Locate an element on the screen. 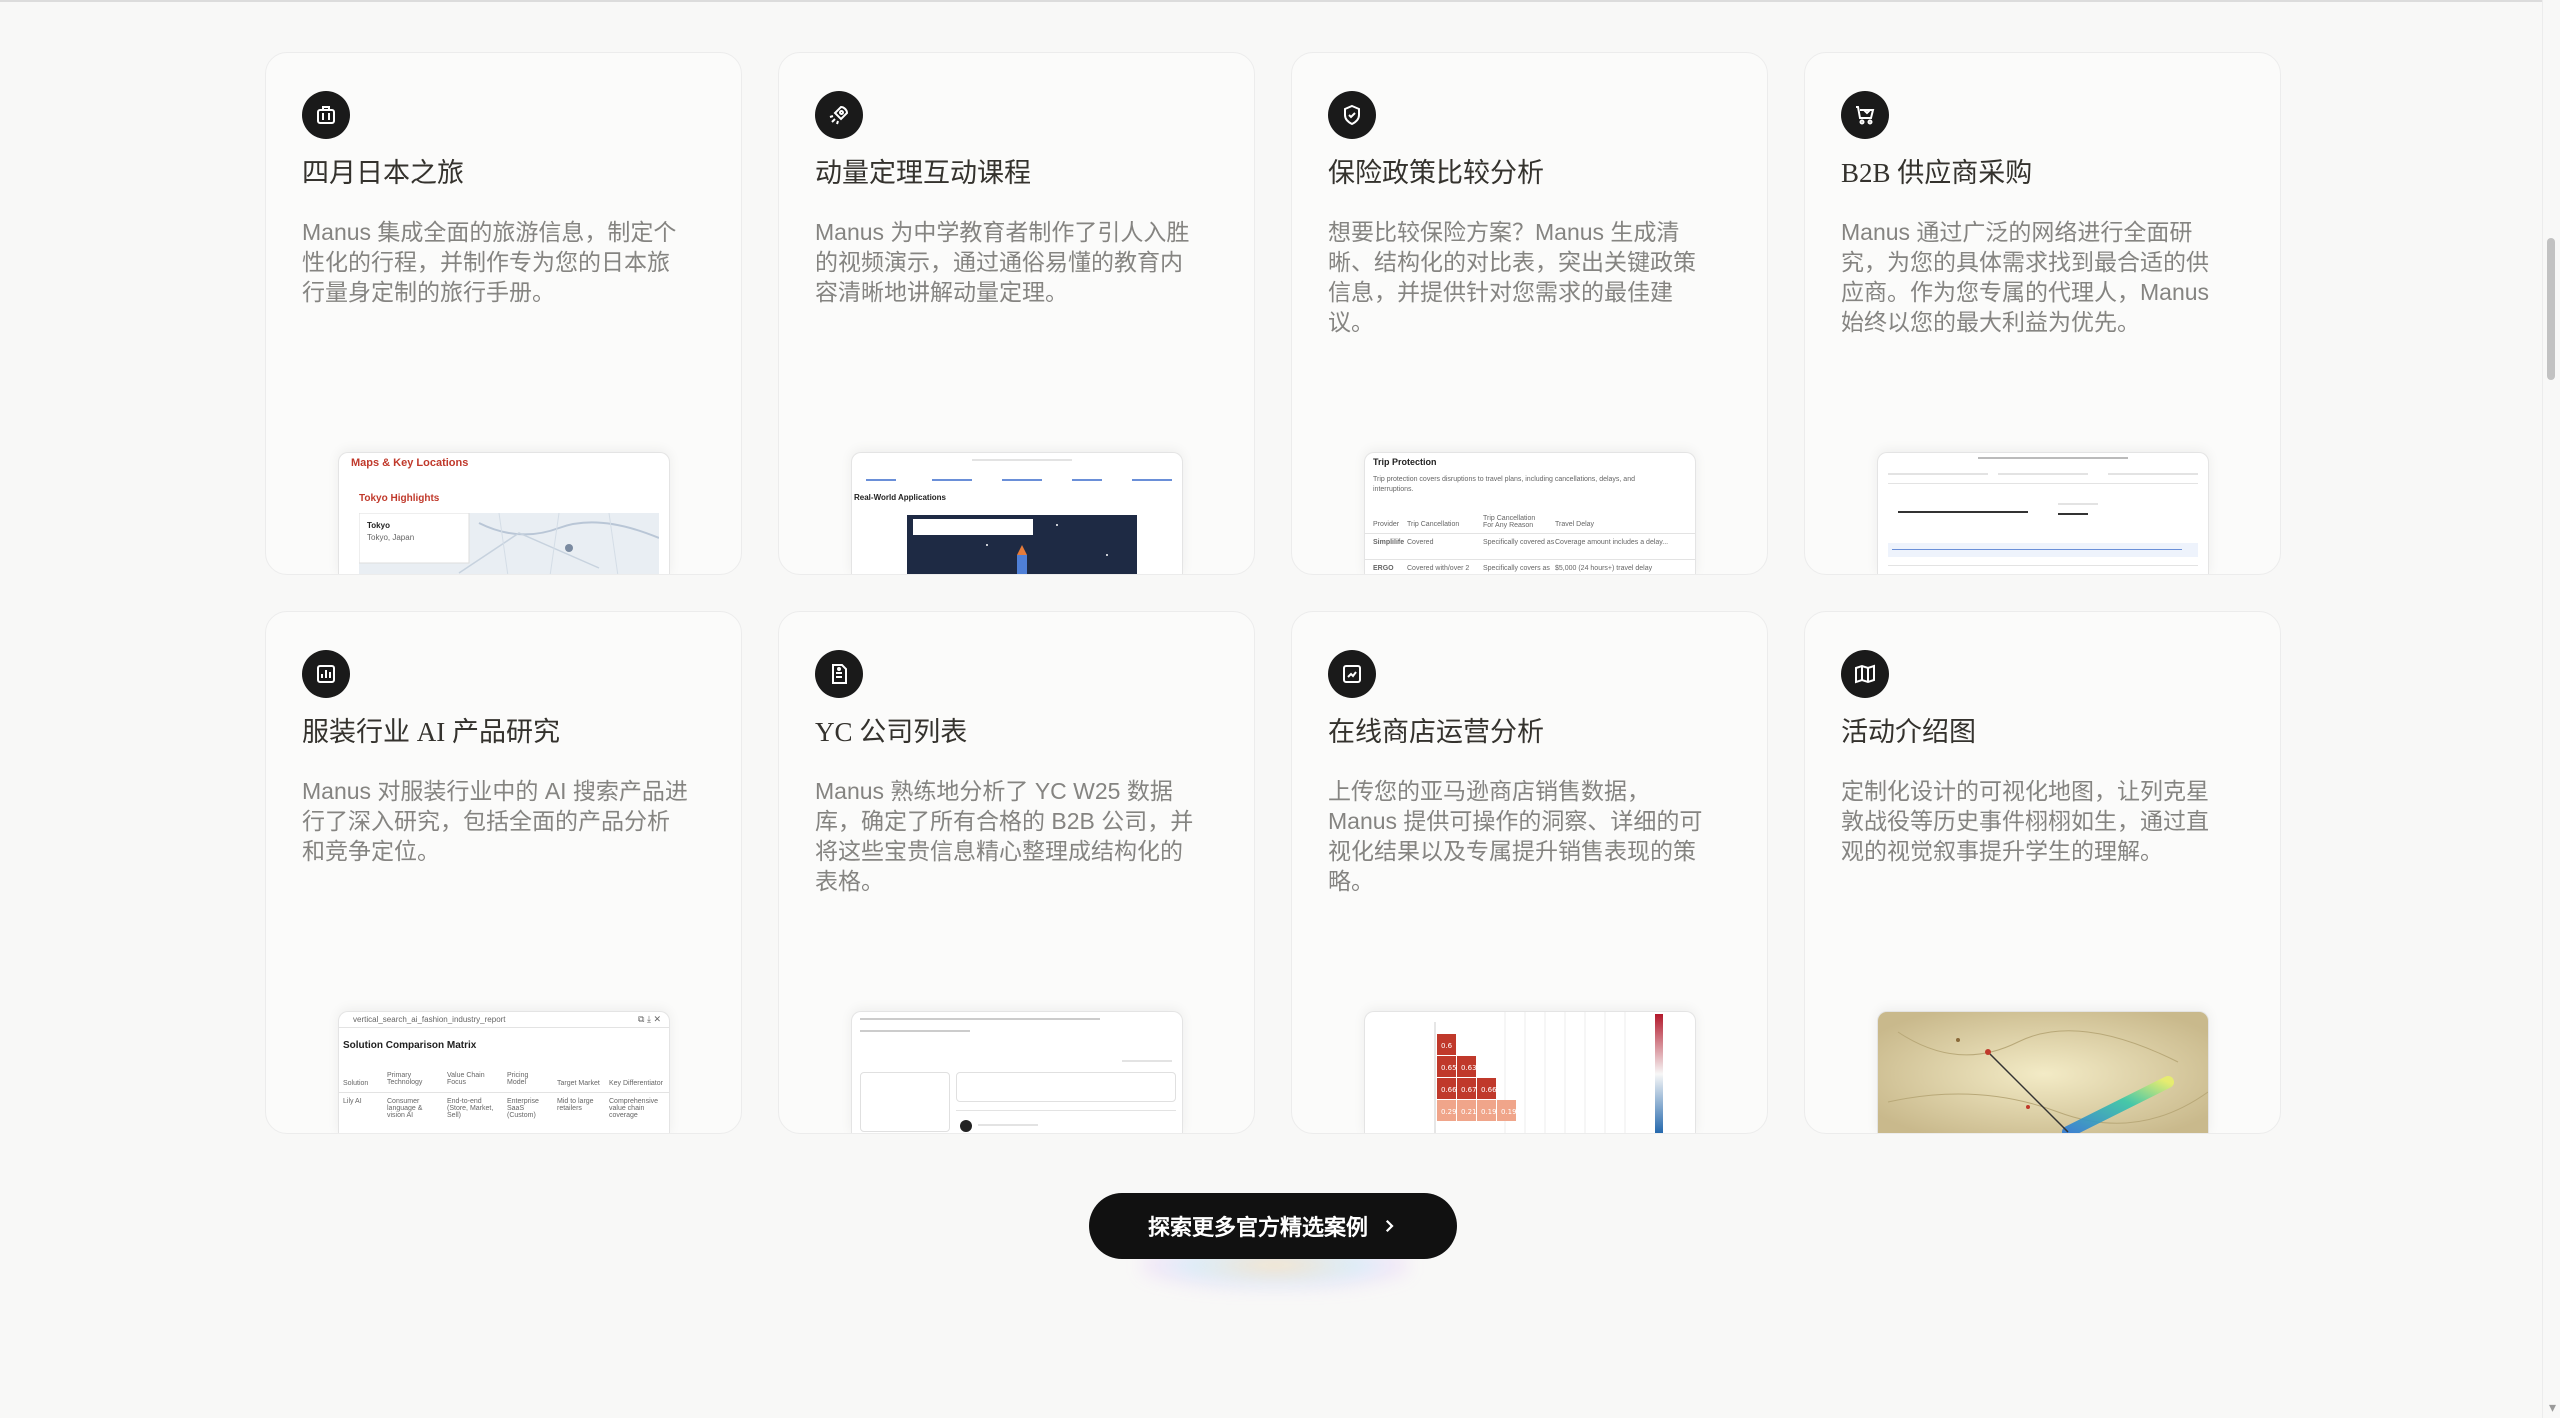 Image resolution: width=2560 pixels, height=1418 pixels. table-cell: Covered with/over 2 is located at coordinates (1438, 568).